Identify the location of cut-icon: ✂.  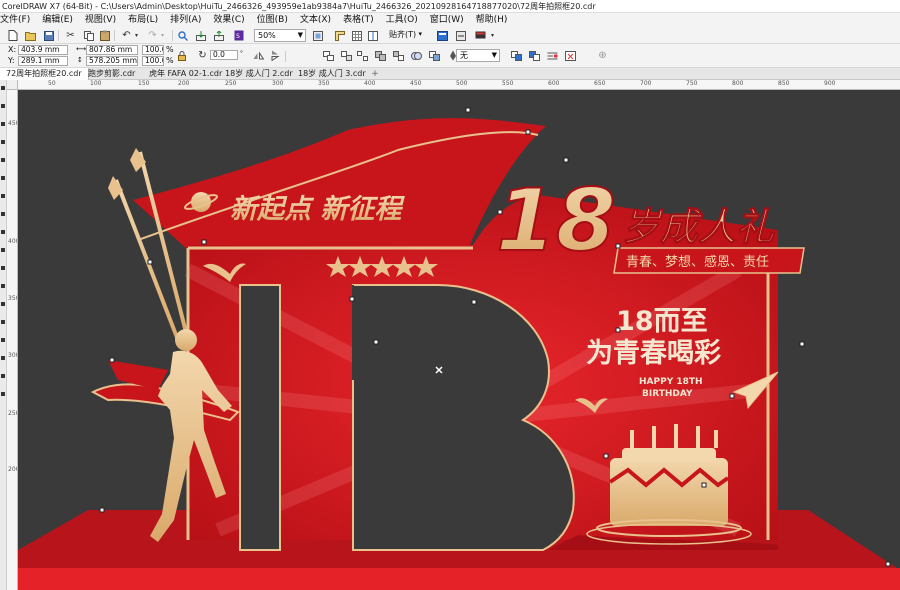
(70, 35).